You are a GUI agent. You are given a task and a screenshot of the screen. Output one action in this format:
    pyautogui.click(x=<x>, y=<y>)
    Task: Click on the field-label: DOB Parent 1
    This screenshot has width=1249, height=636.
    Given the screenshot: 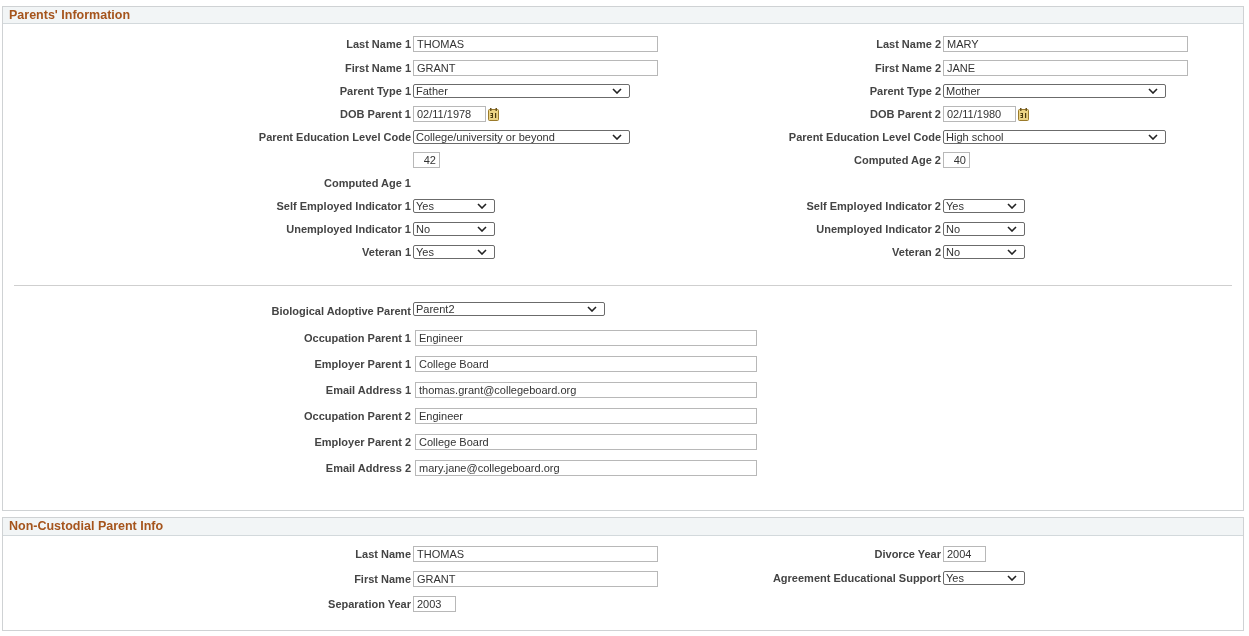 What is the action you would take?
    pyautogui.click(x=375, y=114)
    